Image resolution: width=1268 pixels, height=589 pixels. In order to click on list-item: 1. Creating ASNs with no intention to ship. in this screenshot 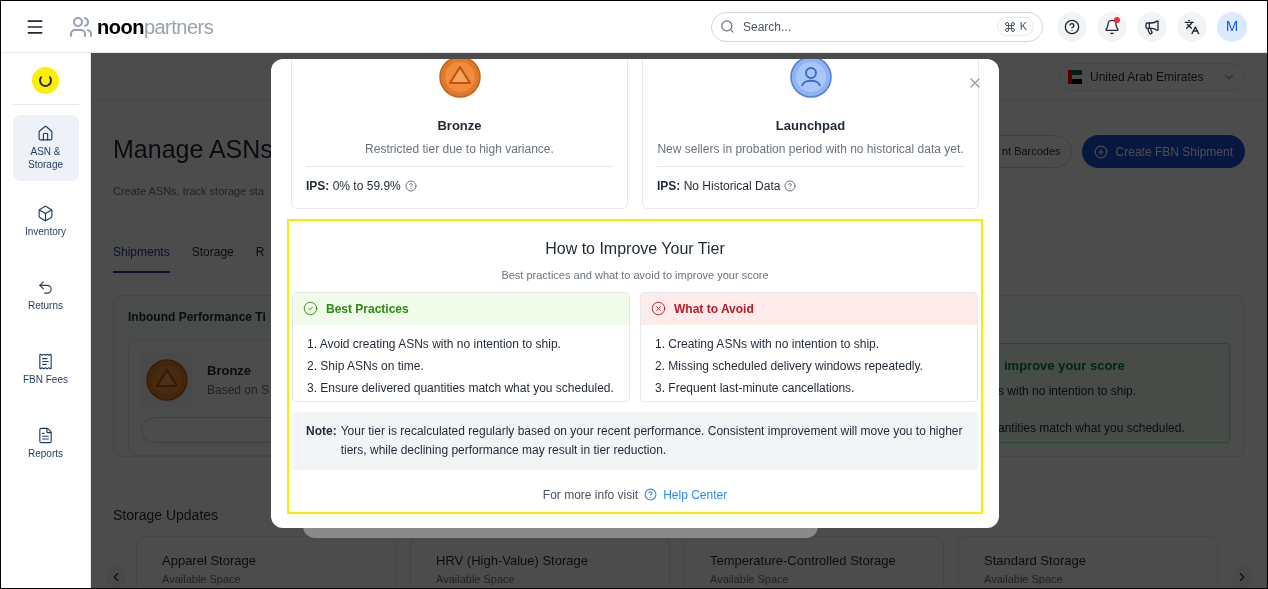, I will do `click(768, 344)`.